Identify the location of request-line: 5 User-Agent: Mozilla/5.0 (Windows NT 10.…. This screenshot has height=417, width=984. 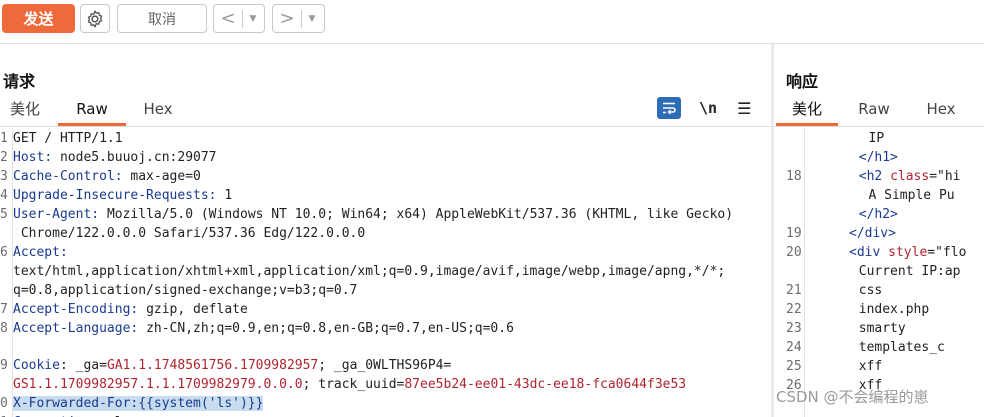
(367, 214).